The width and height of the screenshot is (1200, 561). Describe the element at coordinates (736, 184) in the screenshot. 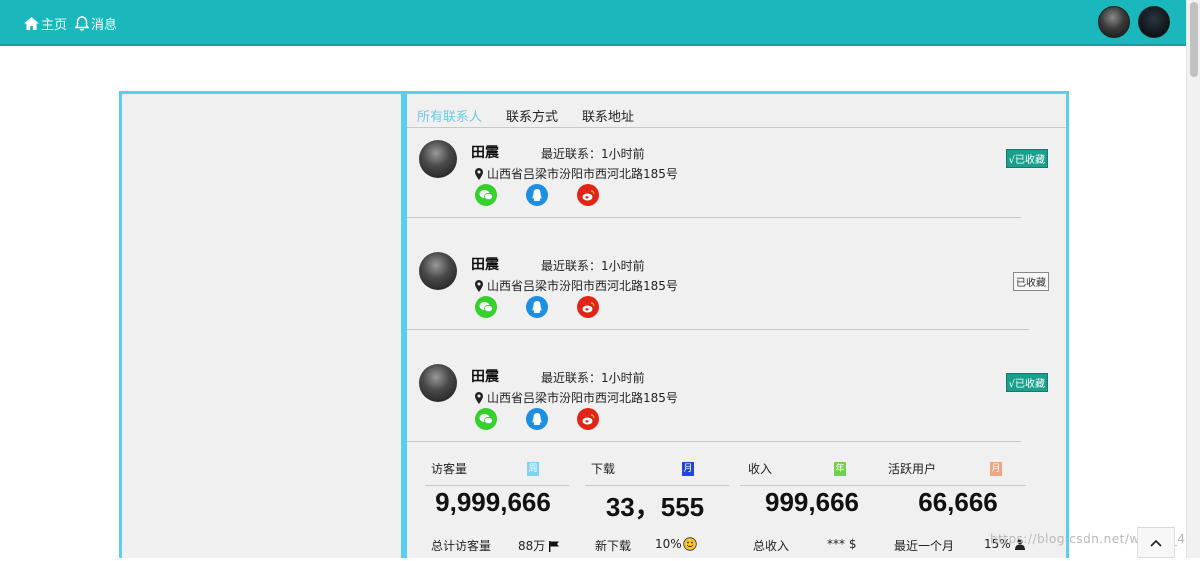

I see `contact-card: 田震 最近联系：1小时前 山西省吕梁市汾阳市西河北路185号 √已收藏` at that location.